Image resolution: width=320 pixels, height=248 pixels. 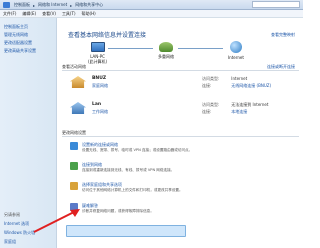 I want to click on map-node-internet: Internet, so click(x=236, y=50).